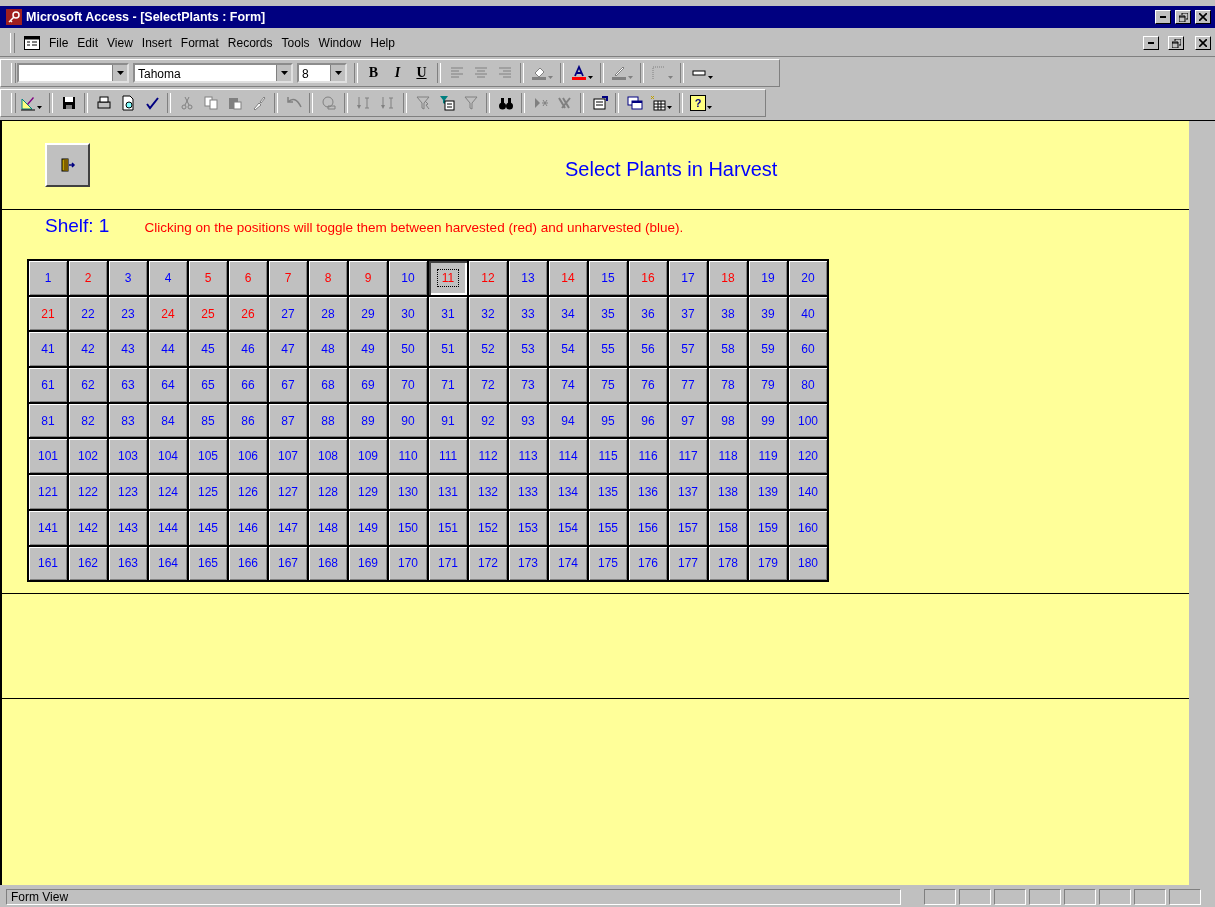  What do you see at coordinates (528, 527) in the screenshot?
I see `position-button: 153` at bounding box center [528, 527].